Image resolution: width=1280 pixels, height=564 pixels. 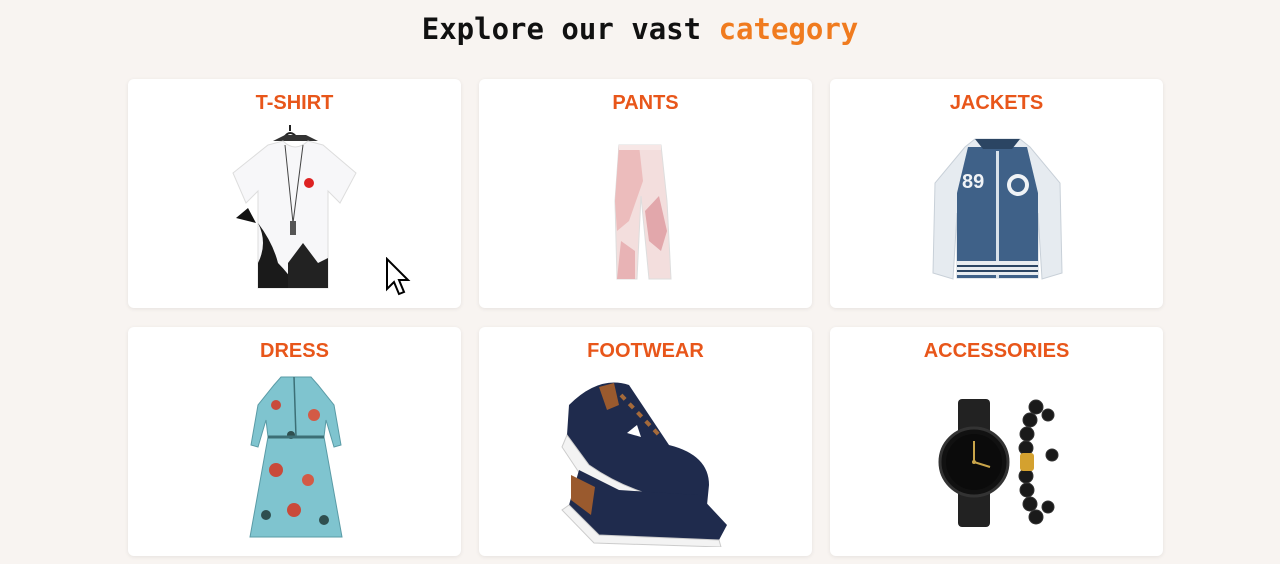 I want to click on watch-bracelet-image, so click(x=998, y=463).